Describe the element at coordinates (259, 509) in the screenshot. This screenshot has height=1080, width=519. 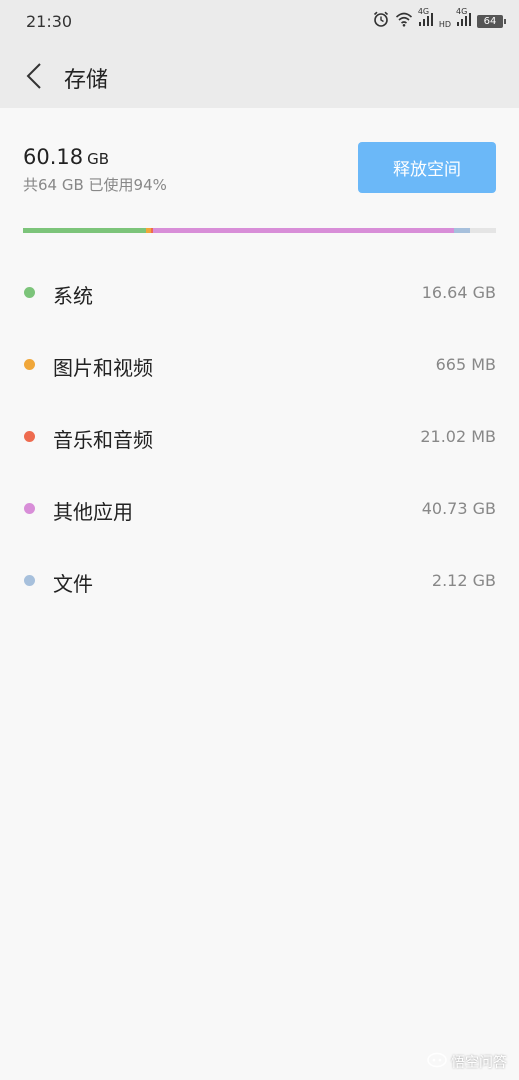
I see `category-item-other-apps: 其他应用 40.73 GB` at that location.